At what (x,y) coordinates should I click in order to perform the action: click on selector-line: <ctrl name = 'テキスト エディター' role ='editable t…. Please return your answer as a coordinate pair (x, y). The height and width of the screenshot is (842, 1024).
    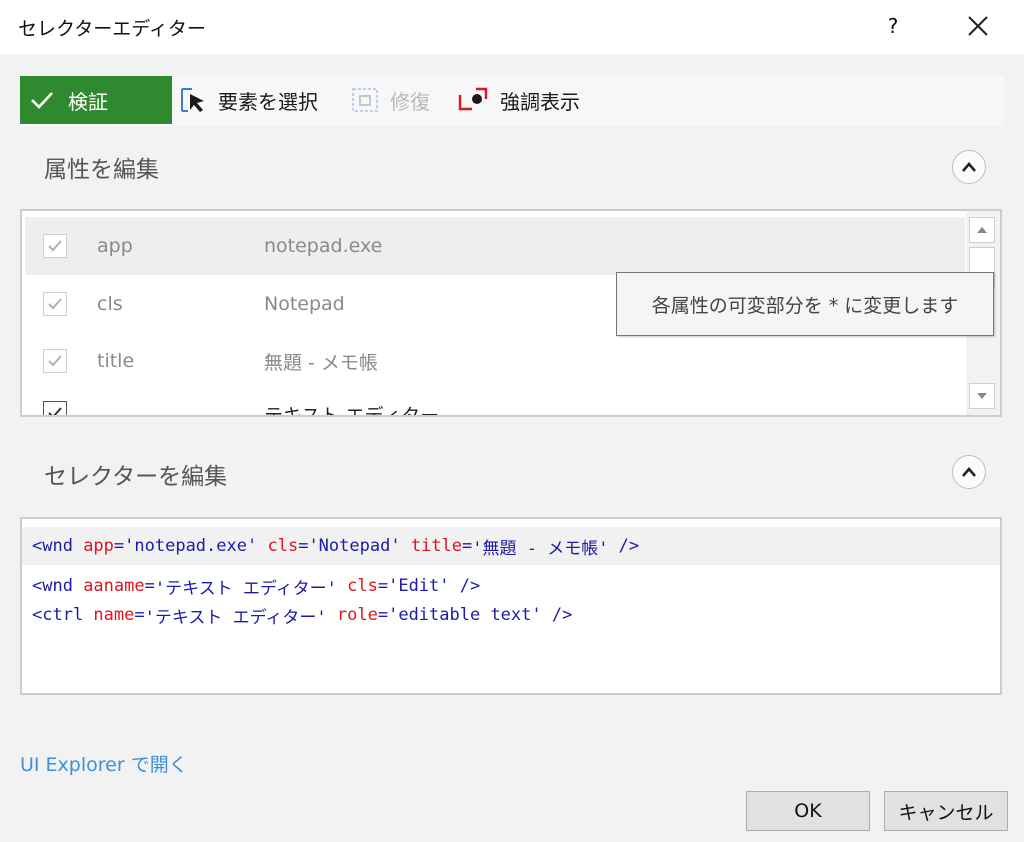
    Looking at the image, I should click on (511, 615).